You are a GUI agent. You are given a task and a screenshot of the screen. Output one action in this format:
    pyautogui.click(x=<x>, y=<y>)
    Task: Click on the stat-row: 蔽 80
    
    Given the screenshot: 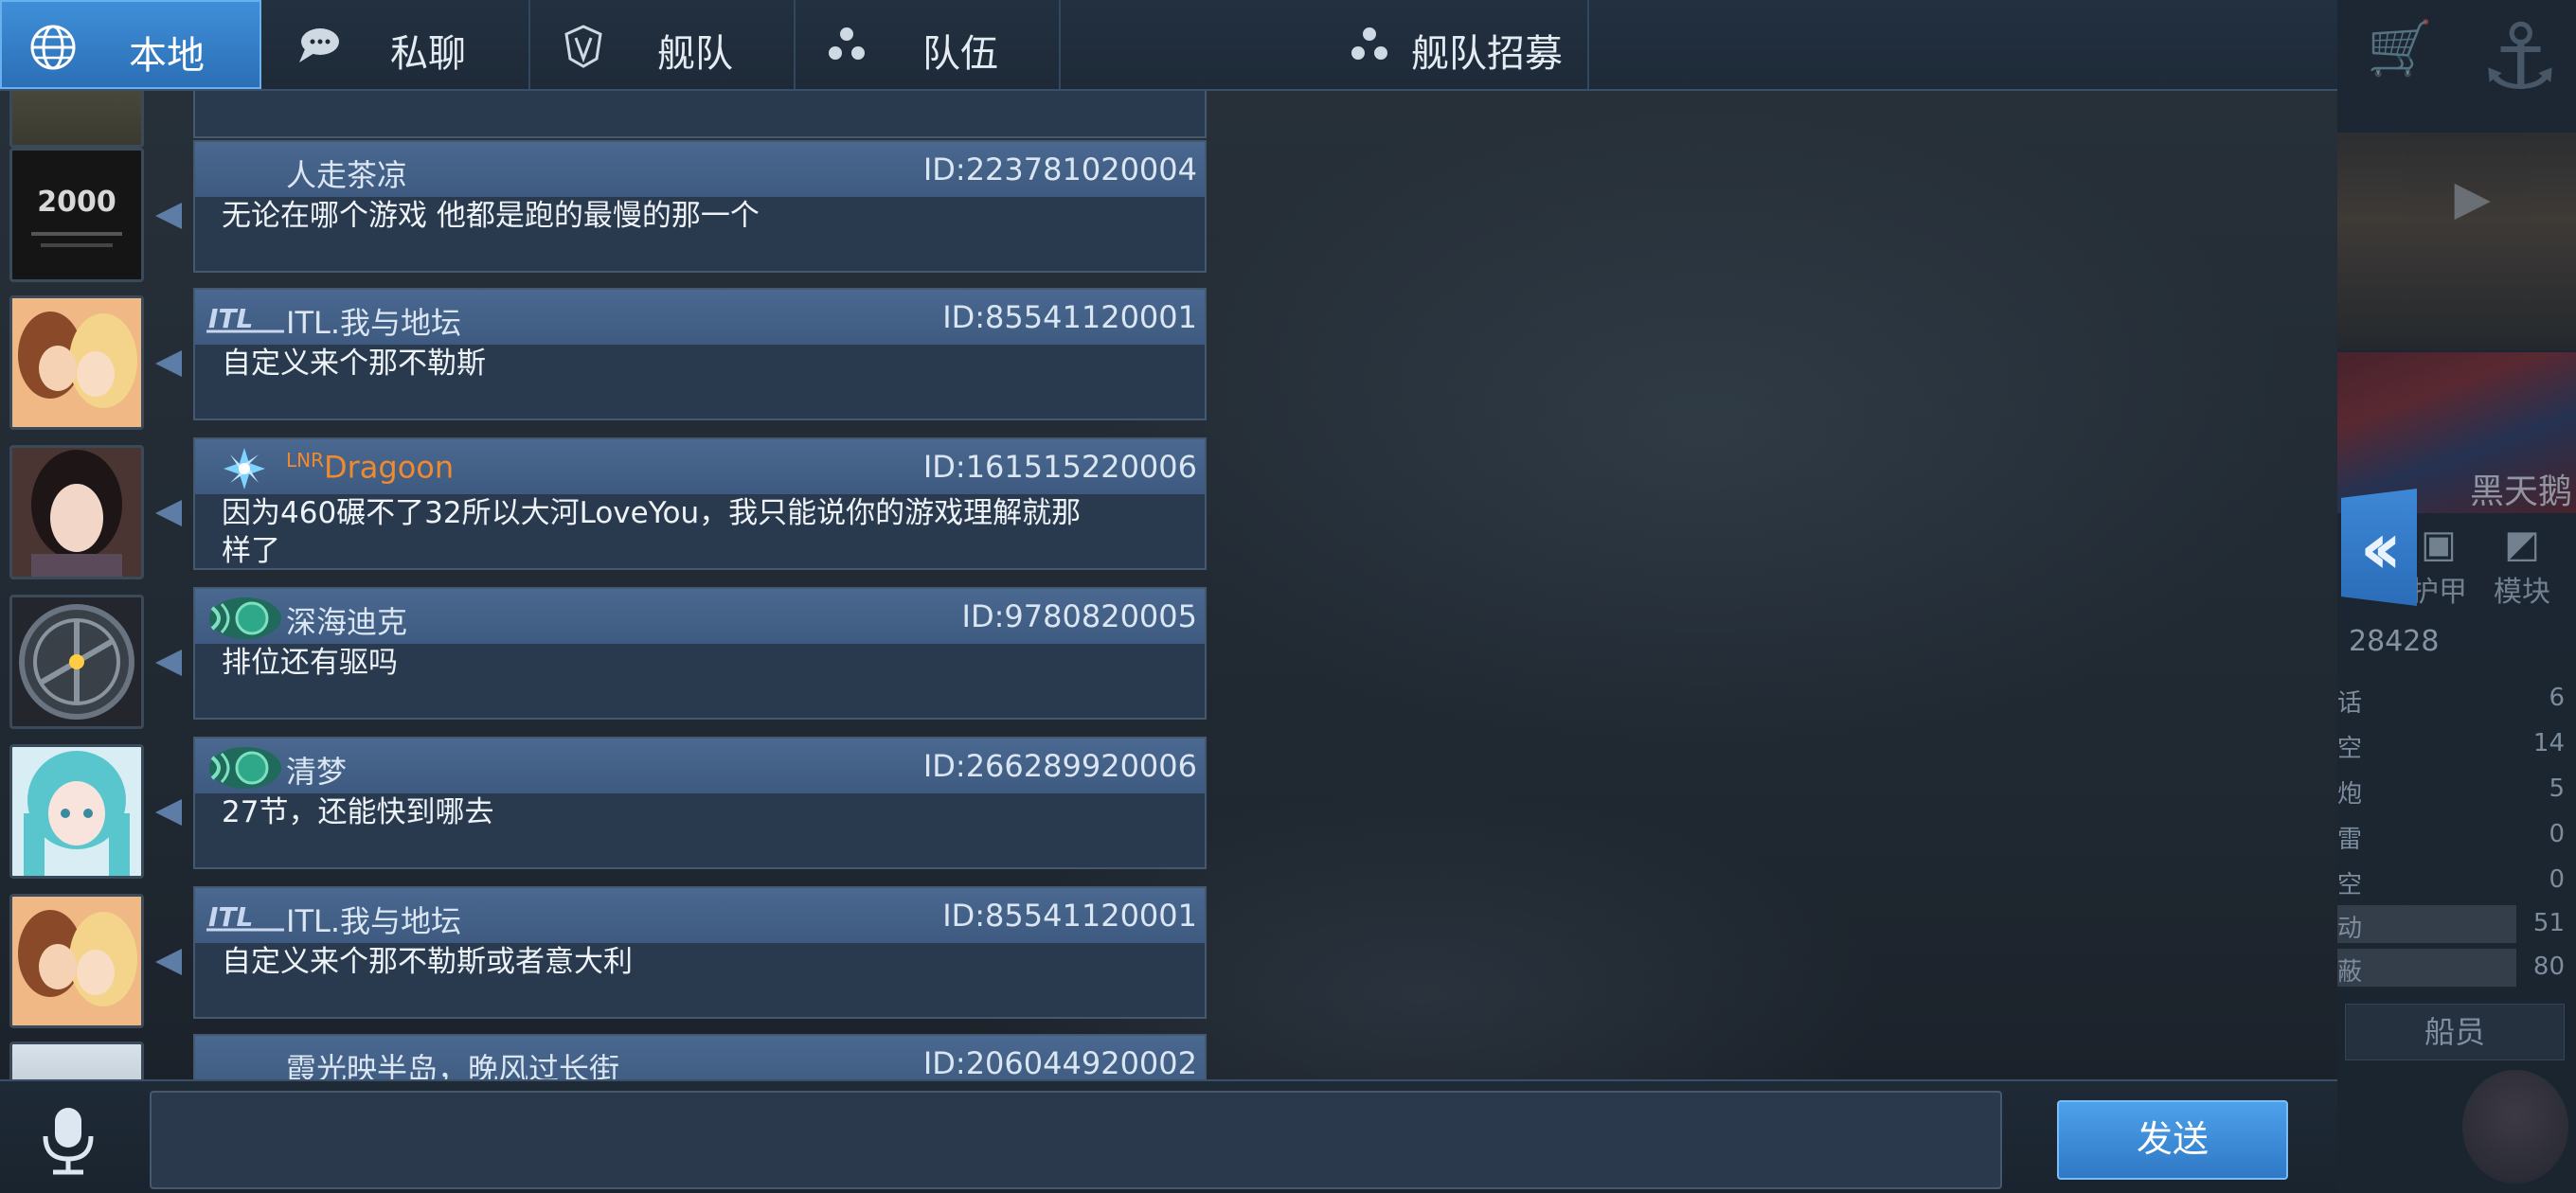 What is the action you would take?
    pyautogui.click(x=2456, y=968)
    